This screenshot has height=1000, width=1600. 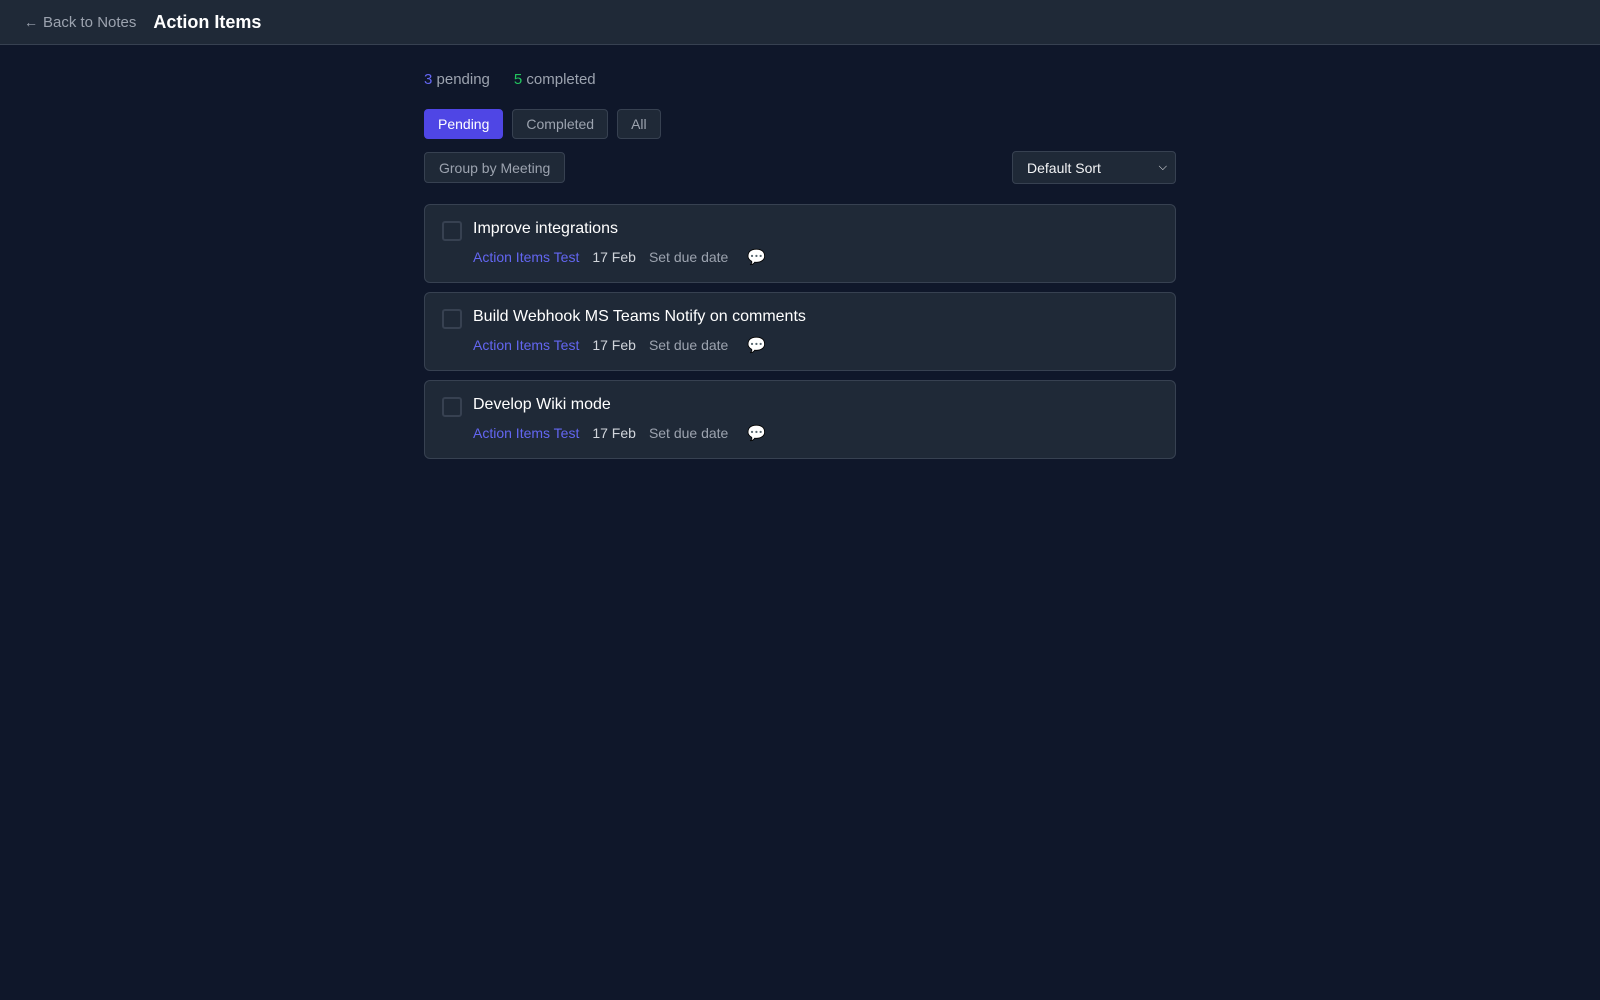 What do you see at coordinates (800, 79) in the screenshot?
I see `stats-summary: 3 pending 5 completed` at bounding box center [800, 79].